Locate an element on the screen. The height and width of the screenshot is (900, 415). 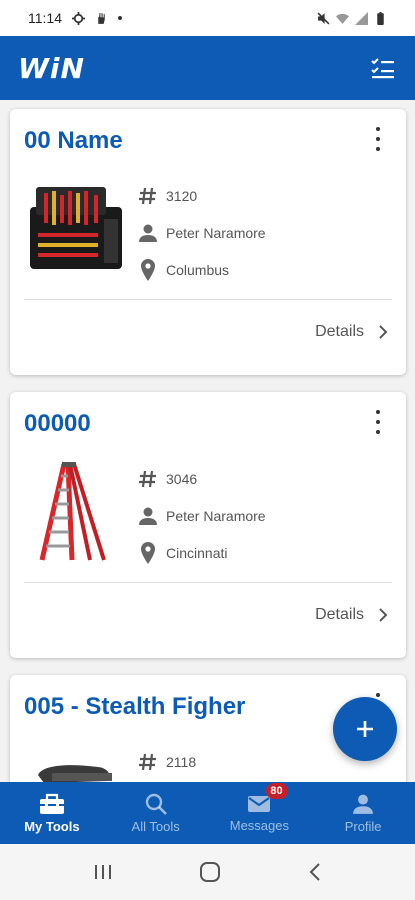
nav-label: Messages is located at coordinates (259, 825).